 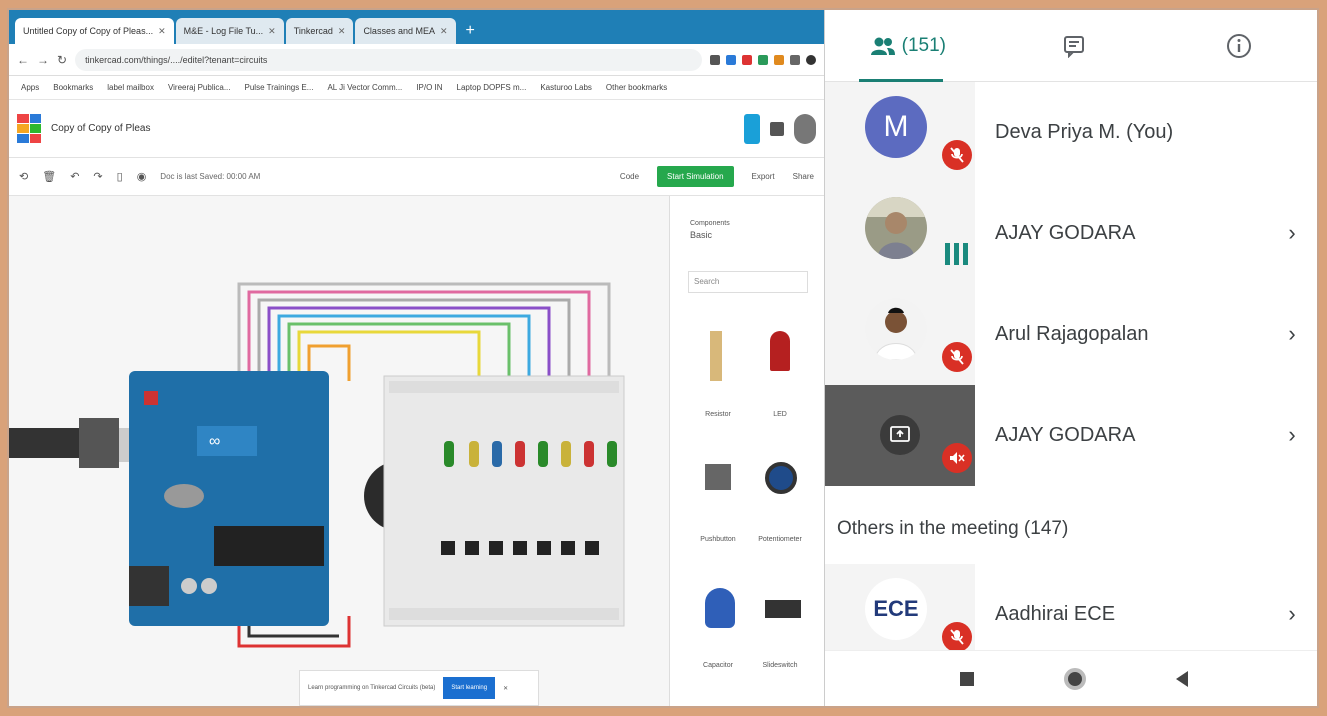 I want to click on browser-tab: M&E - Log File Tu... ✕, so click(x=229, y=31).